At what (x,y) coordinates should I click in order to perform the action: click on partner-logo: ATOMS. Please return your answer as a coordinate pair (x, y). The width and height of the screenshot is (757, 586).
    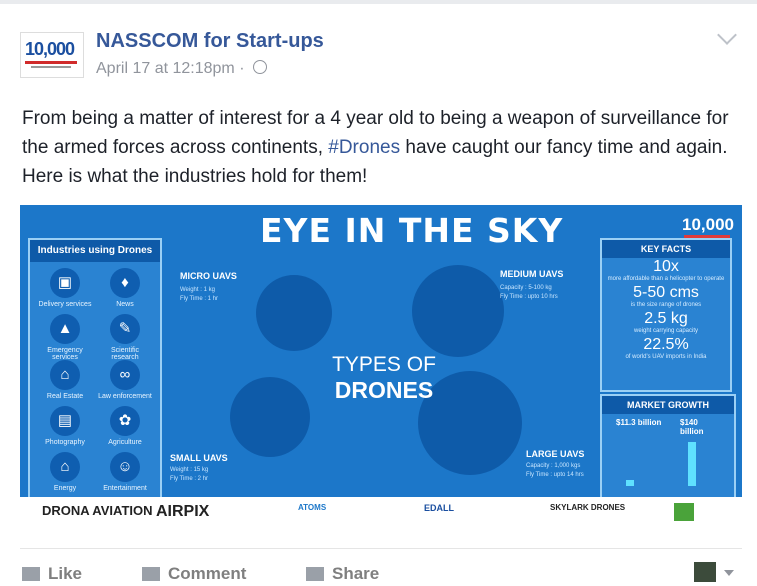
    Looking at the image, I should click on (312, 507).